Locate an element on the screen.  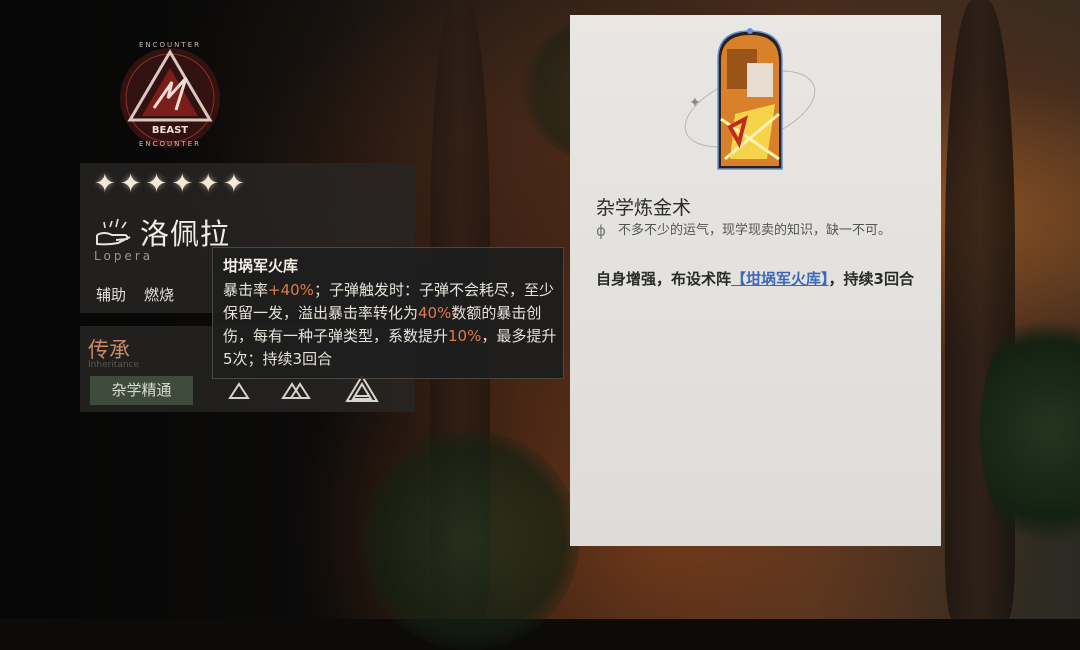
skill-name: 杂学炼金术 is located at coordinates (644, 208).